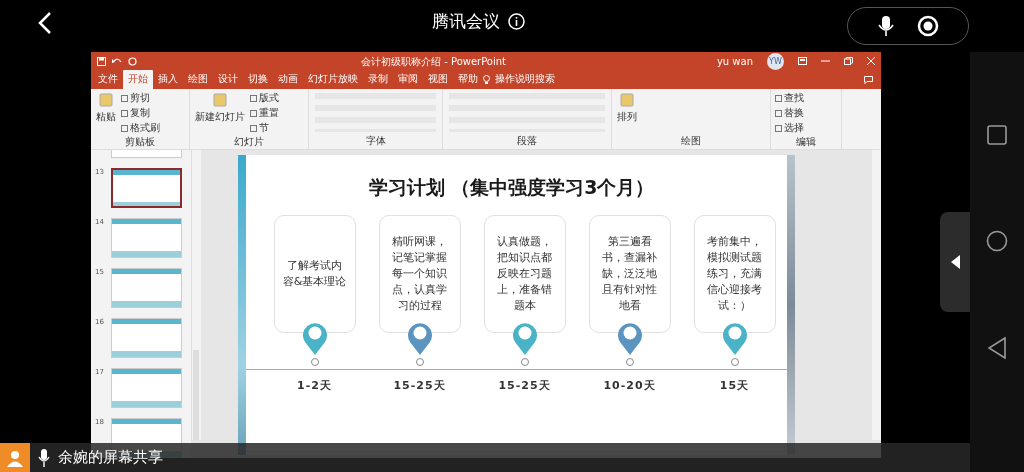  Describe the element at coordinates (198, 79) in the screenshot. I see `ribbon-tab: 绘图` at that location.